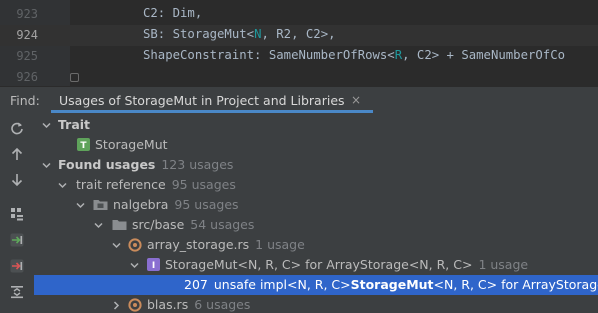 This screenshot has height=313, width=598. Describe the element at coordinates (198, 244) in the screenshot. I see `array-storage-label: array_storage.rs` at that location.